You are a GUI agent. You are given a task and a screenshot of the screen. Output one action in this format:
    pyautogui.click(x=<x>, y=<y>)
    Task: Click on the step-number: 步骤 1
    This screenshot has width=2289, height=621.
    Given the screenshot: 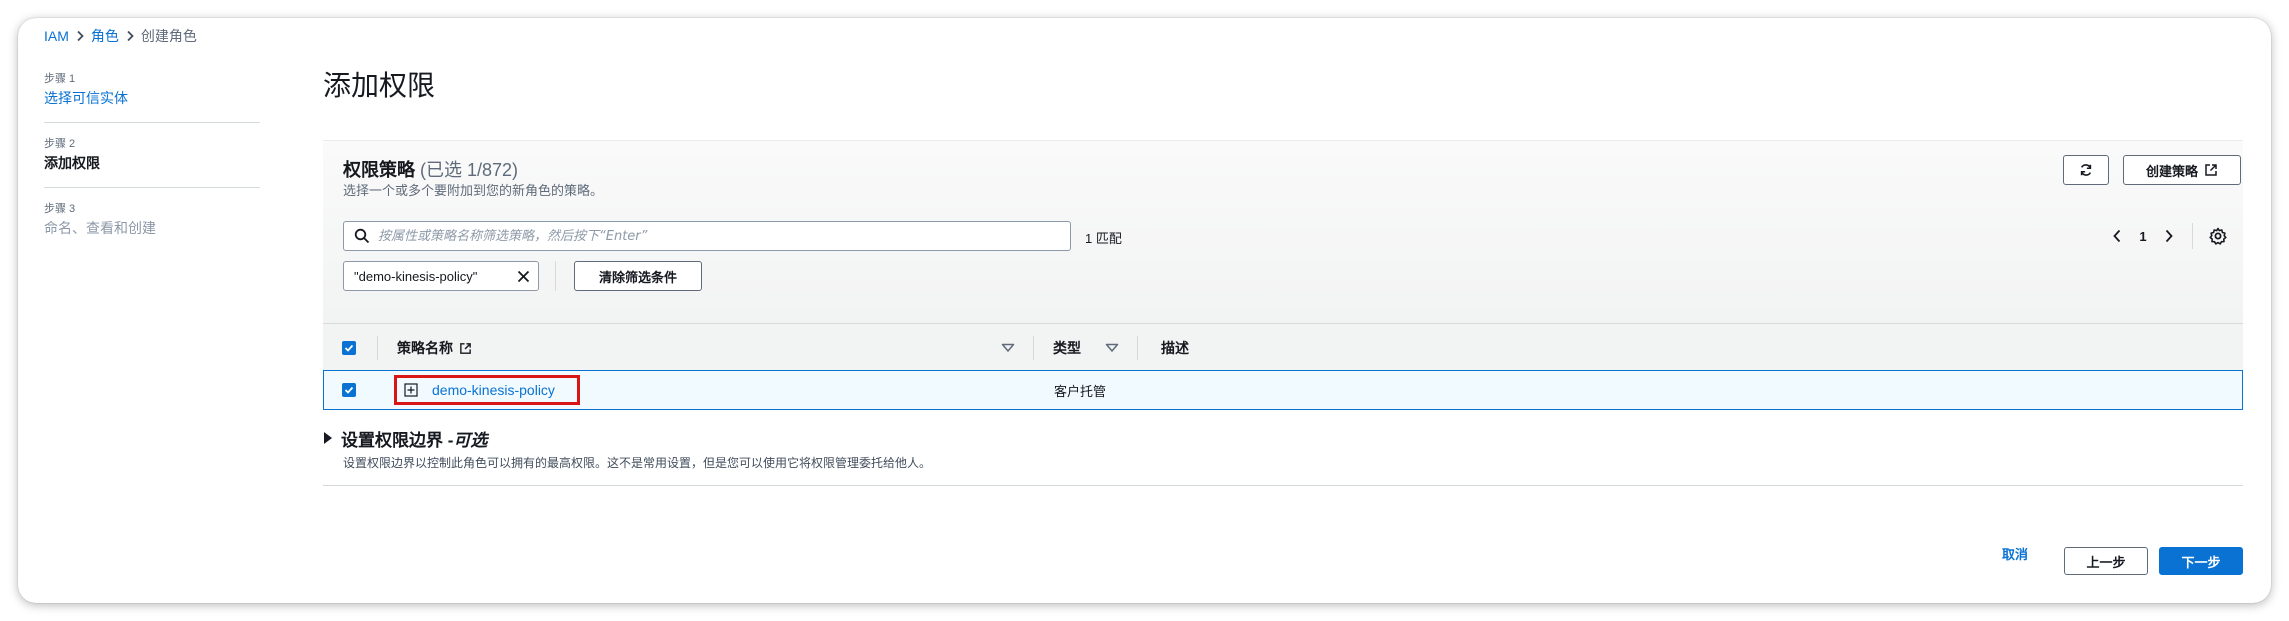 What is the action you would take?
    pyautogui.click(x=60, y=79)
    